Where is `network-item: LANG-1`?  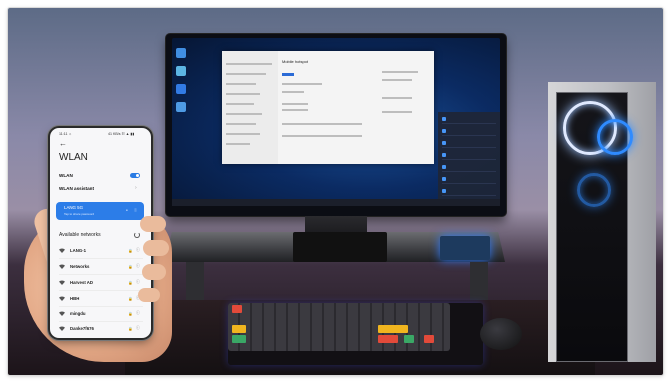
network-item: LANG-1 is located at coordinates (78, 250).